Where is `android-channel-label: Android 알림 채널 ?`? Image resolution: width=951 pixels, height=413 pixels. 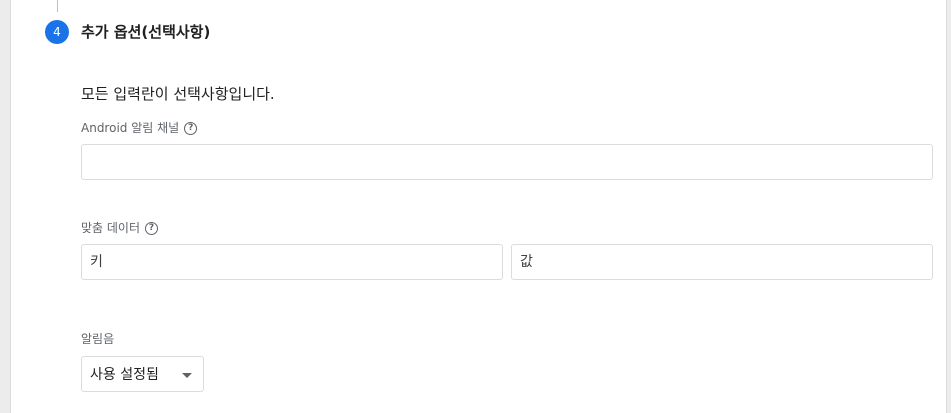
android-channel-label: Android 알림 채널 ? is located at coordinates (139, 128).